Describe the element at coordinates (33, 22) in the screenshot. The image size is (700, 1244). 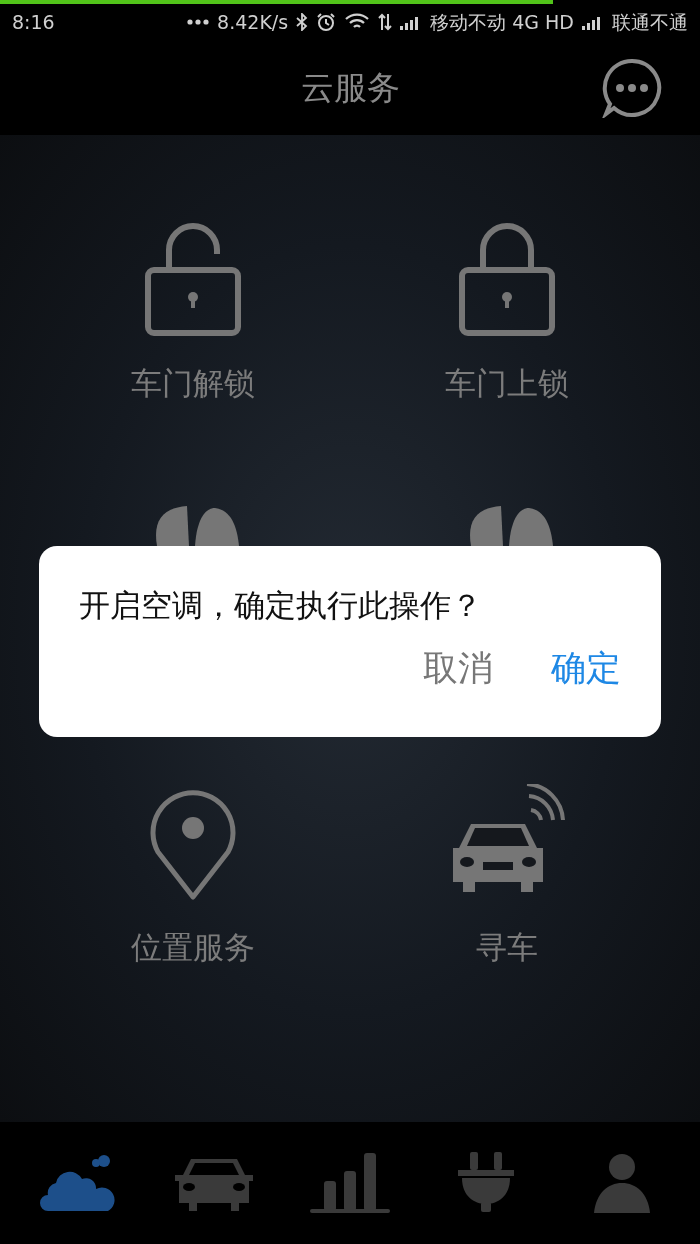
I see `status-time: 8:16` at that location.